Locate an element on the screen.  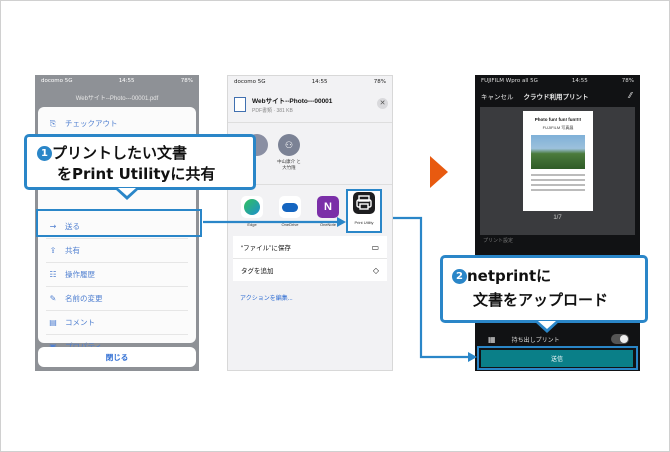
callout-text: 文書をアップロード is located at coordinates (541, 300).